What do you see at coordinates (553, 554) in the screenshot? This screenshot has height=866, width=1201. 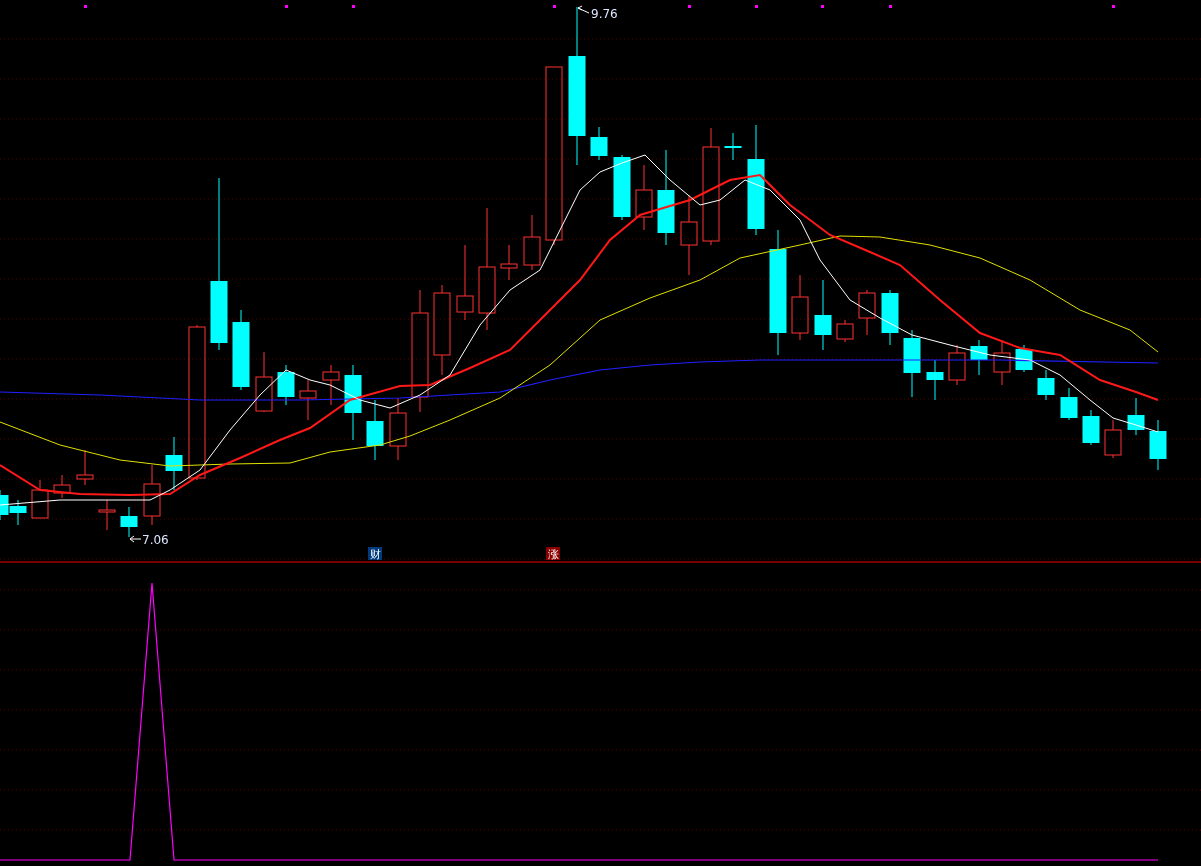 I see `event-marker: 涨` at bounding box center [553, 554].